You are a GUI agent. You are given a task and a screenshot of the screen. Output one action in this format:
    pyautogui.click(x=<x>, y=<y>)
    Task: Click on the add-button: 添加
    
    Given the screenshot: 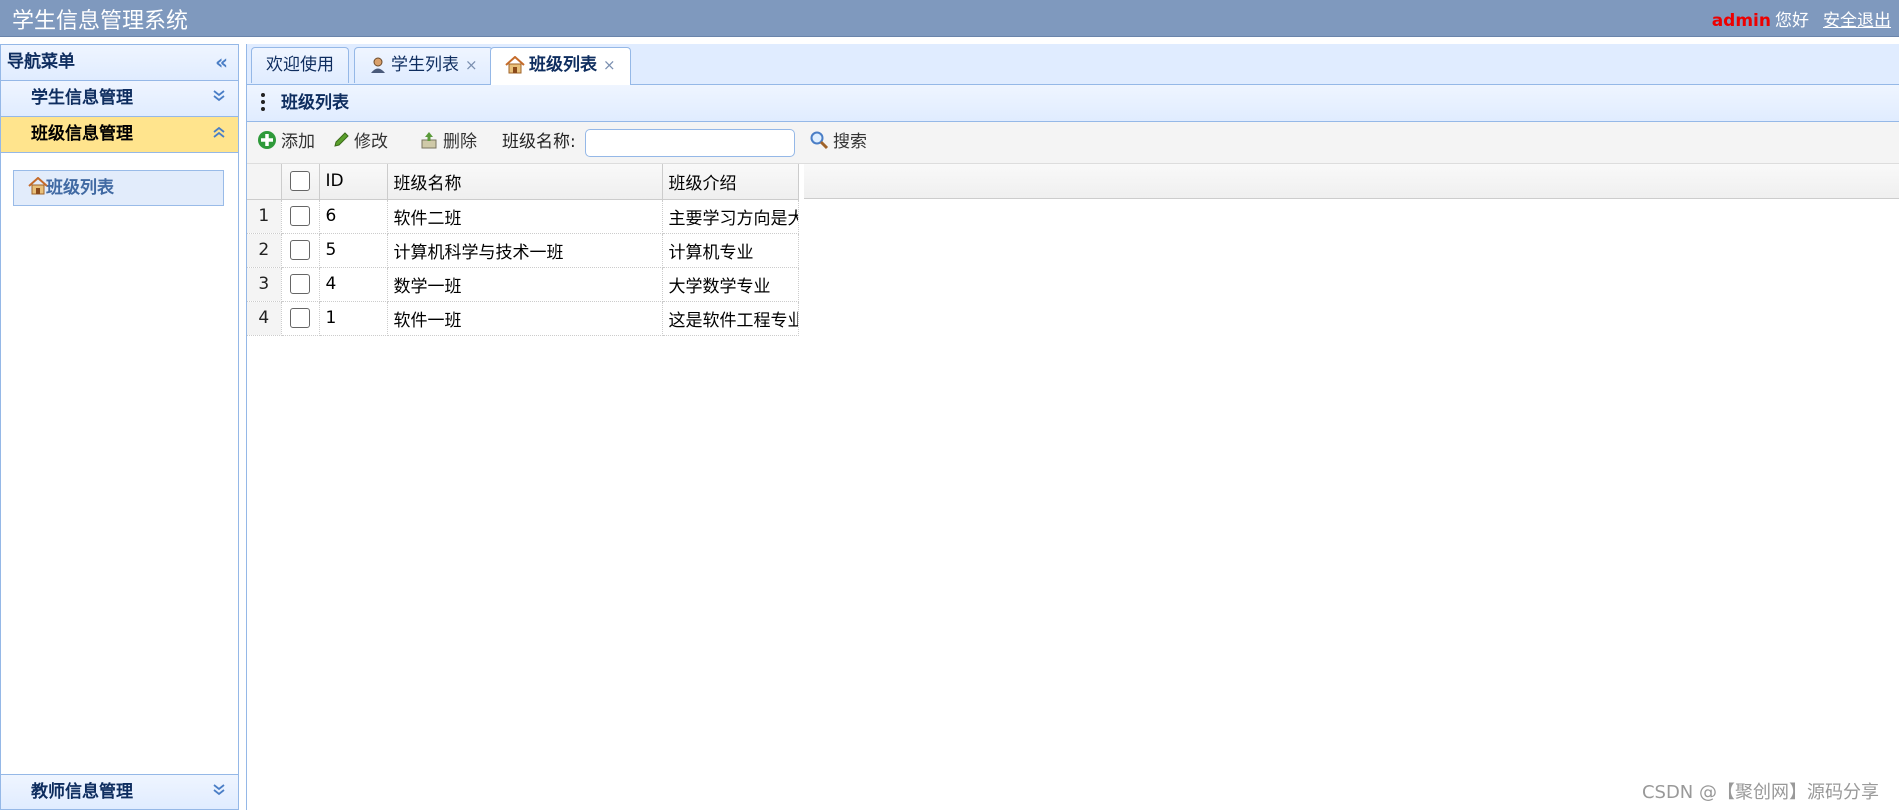 What is the action you would take?
    pyautogui.click(x=286, y=142)
    